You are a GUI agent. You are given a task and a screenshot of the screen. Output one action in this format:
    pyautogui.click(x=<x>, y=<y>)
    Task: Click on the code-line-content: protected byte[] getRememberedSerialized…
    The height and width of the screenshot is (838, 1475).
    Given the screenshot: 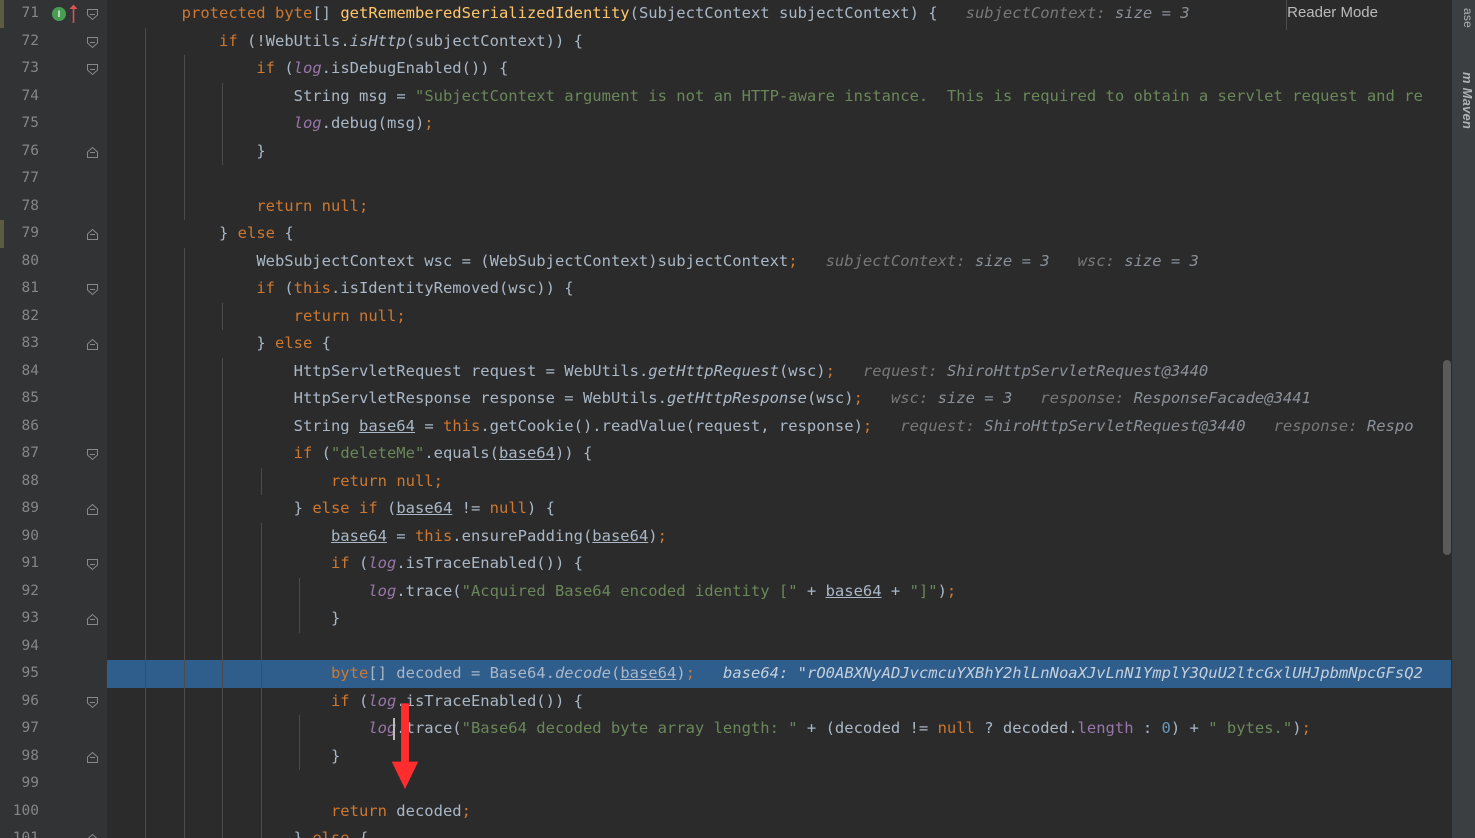 What is the action you would take?
    pyautogui.click(x=779, y=14)
    